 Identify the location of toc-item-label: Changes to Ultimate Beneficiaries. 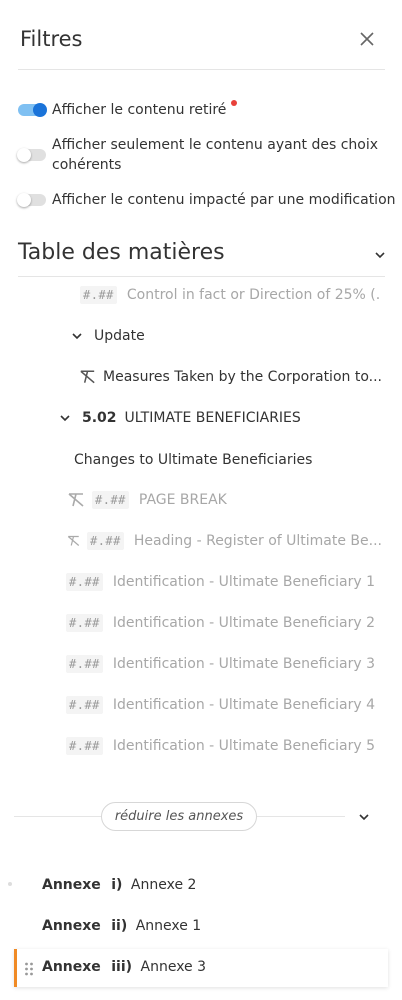
(193, 460).